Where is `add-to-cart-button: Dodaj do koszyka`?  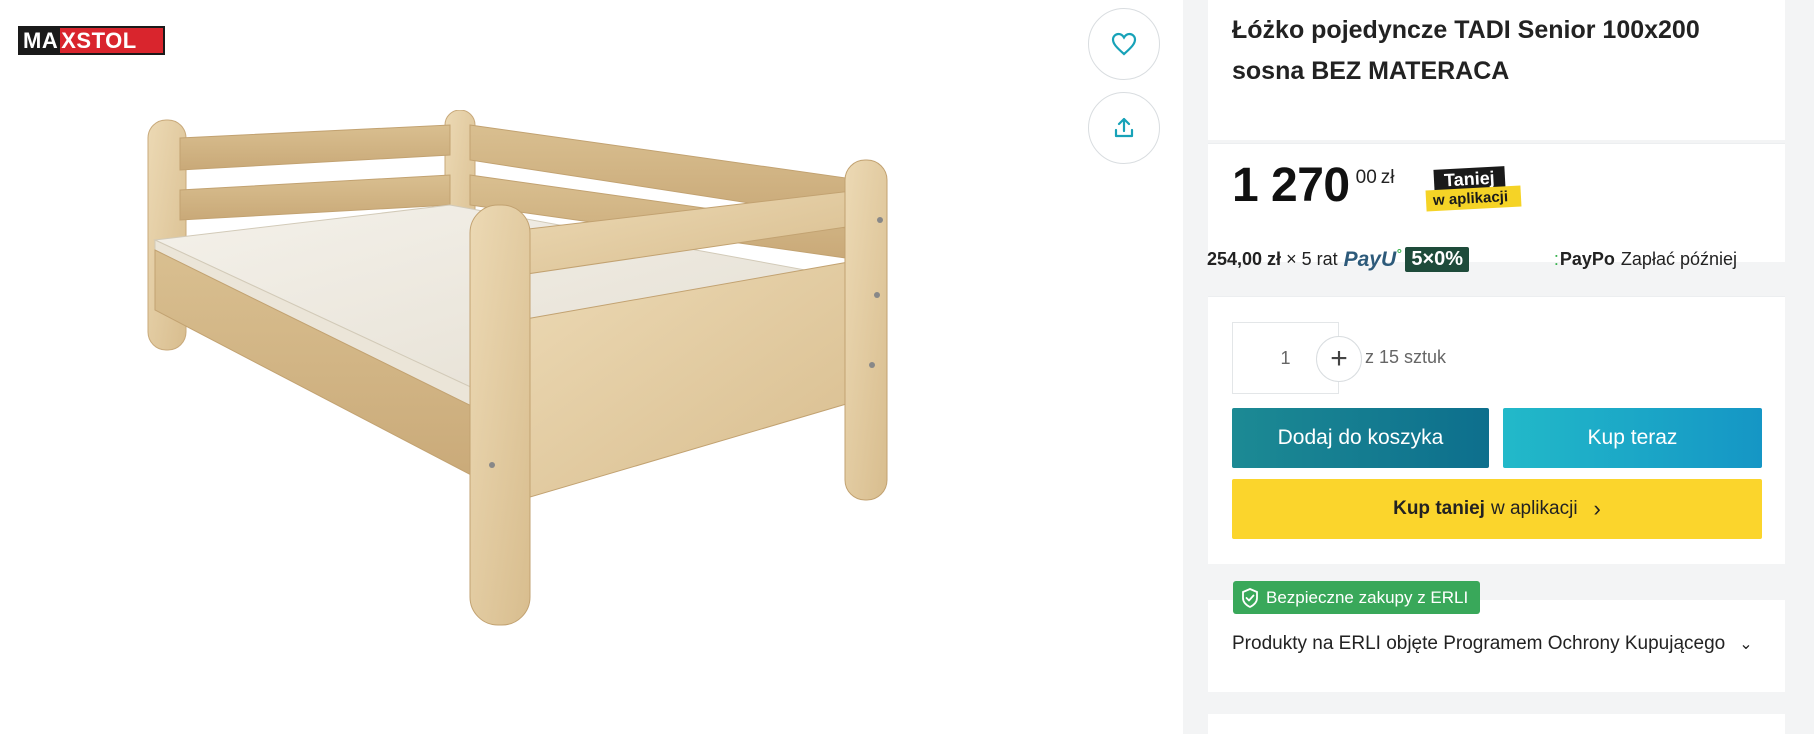
add-to-cart-button: Dodaj do koszyka is located at coordinates (1360, 438).